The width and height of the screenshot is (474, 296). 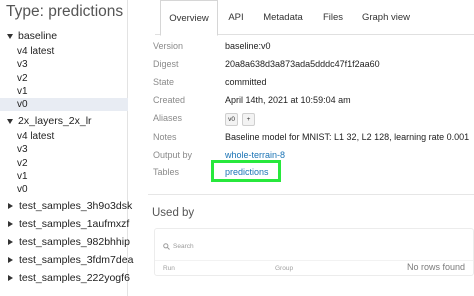 I want to click on meta-key: Created, so click(x=169, y=100).